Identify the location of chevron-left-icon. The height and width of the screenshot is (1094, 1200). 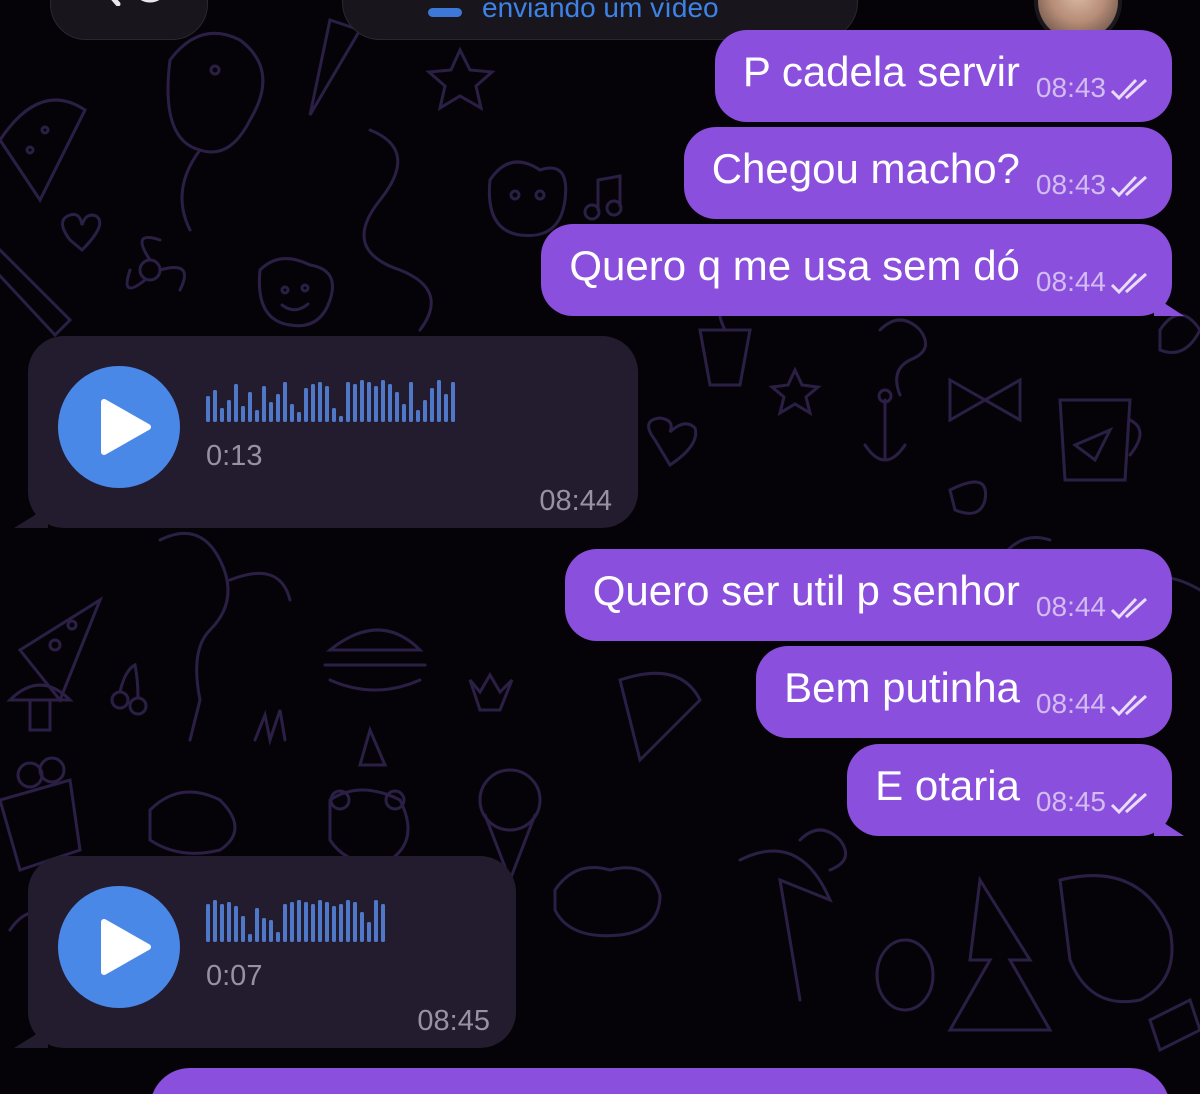
(135, 3).